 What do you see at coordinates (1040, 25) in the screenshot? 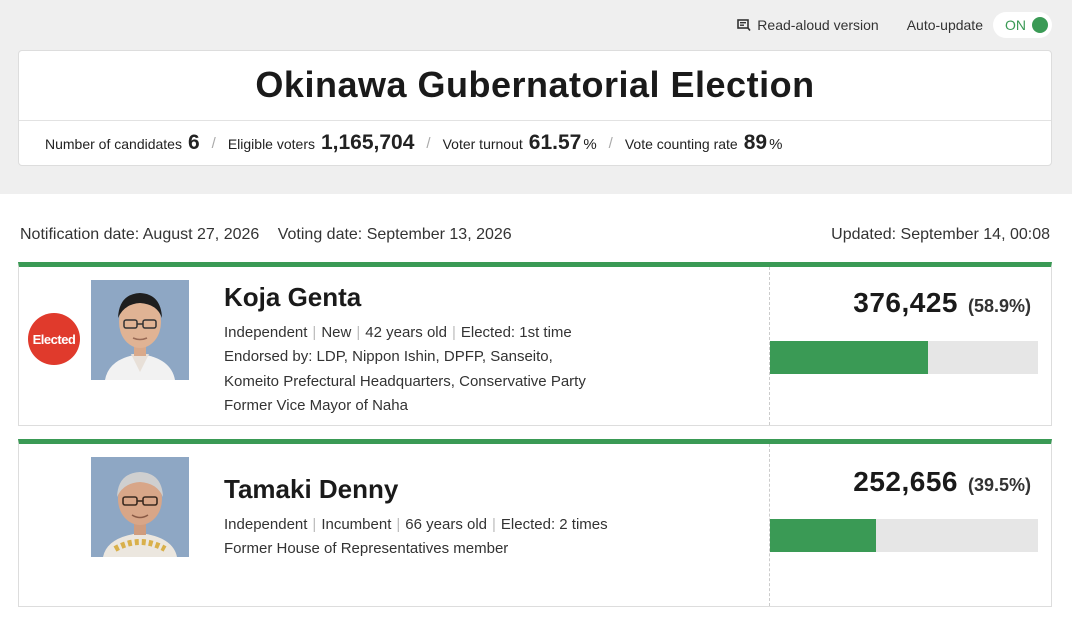
I see `toggle-knob` at bounding box center [1040, 25].